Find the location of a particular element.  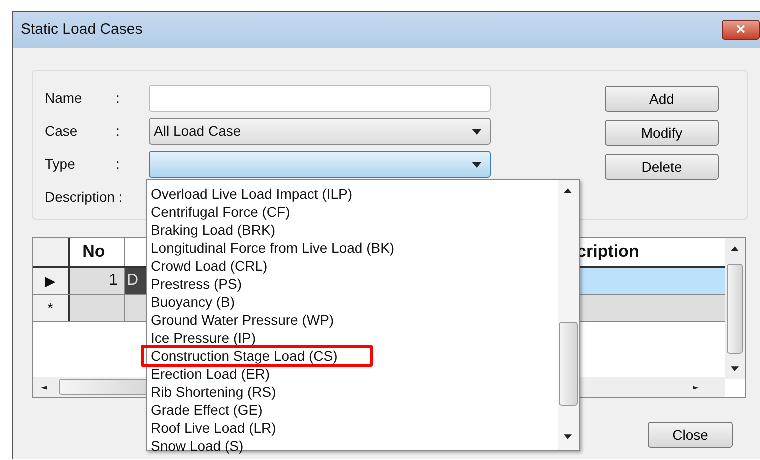

column-header: cription is located at coordinates (608, 252).